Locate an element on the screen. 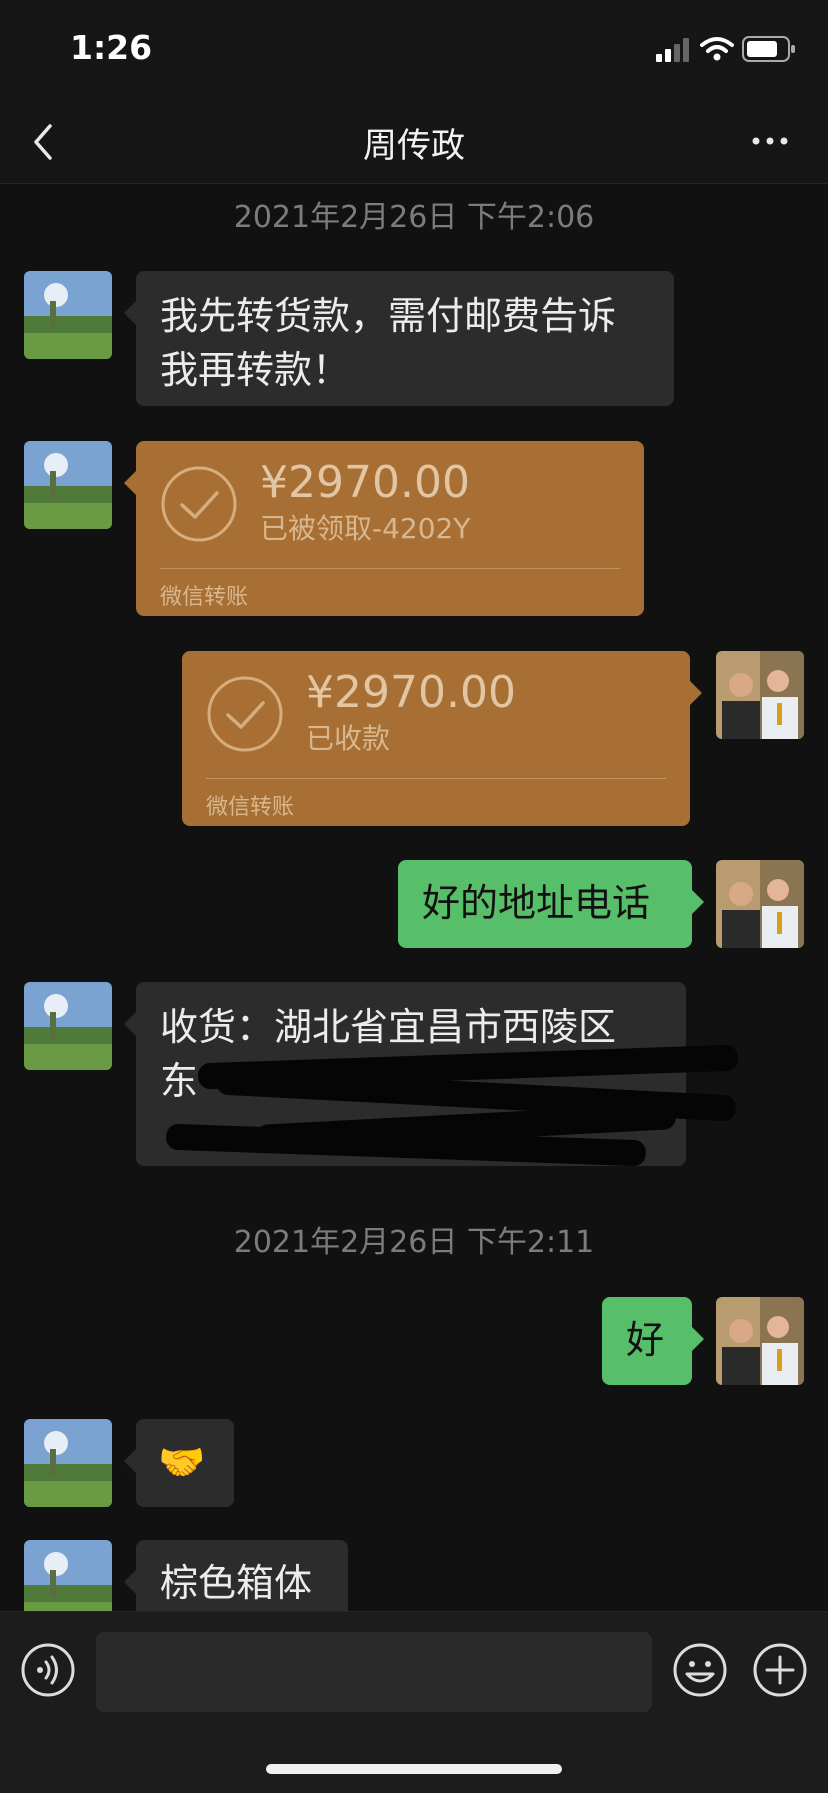 The width and height of the screenshot is (828, 1793). status-time: 1:26 is located at coordinates (111, 47).